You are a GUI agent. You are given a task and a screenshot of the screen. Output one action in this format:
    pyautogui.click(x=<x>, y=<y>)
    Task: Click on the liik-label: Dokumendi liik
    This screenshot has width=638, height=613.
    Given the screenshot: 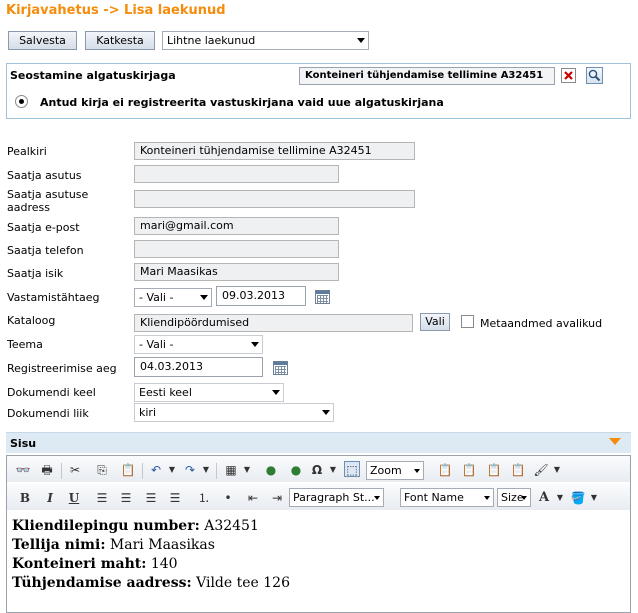 What is the action you would take?
    pyautogui.click(x=48, y=413)
    